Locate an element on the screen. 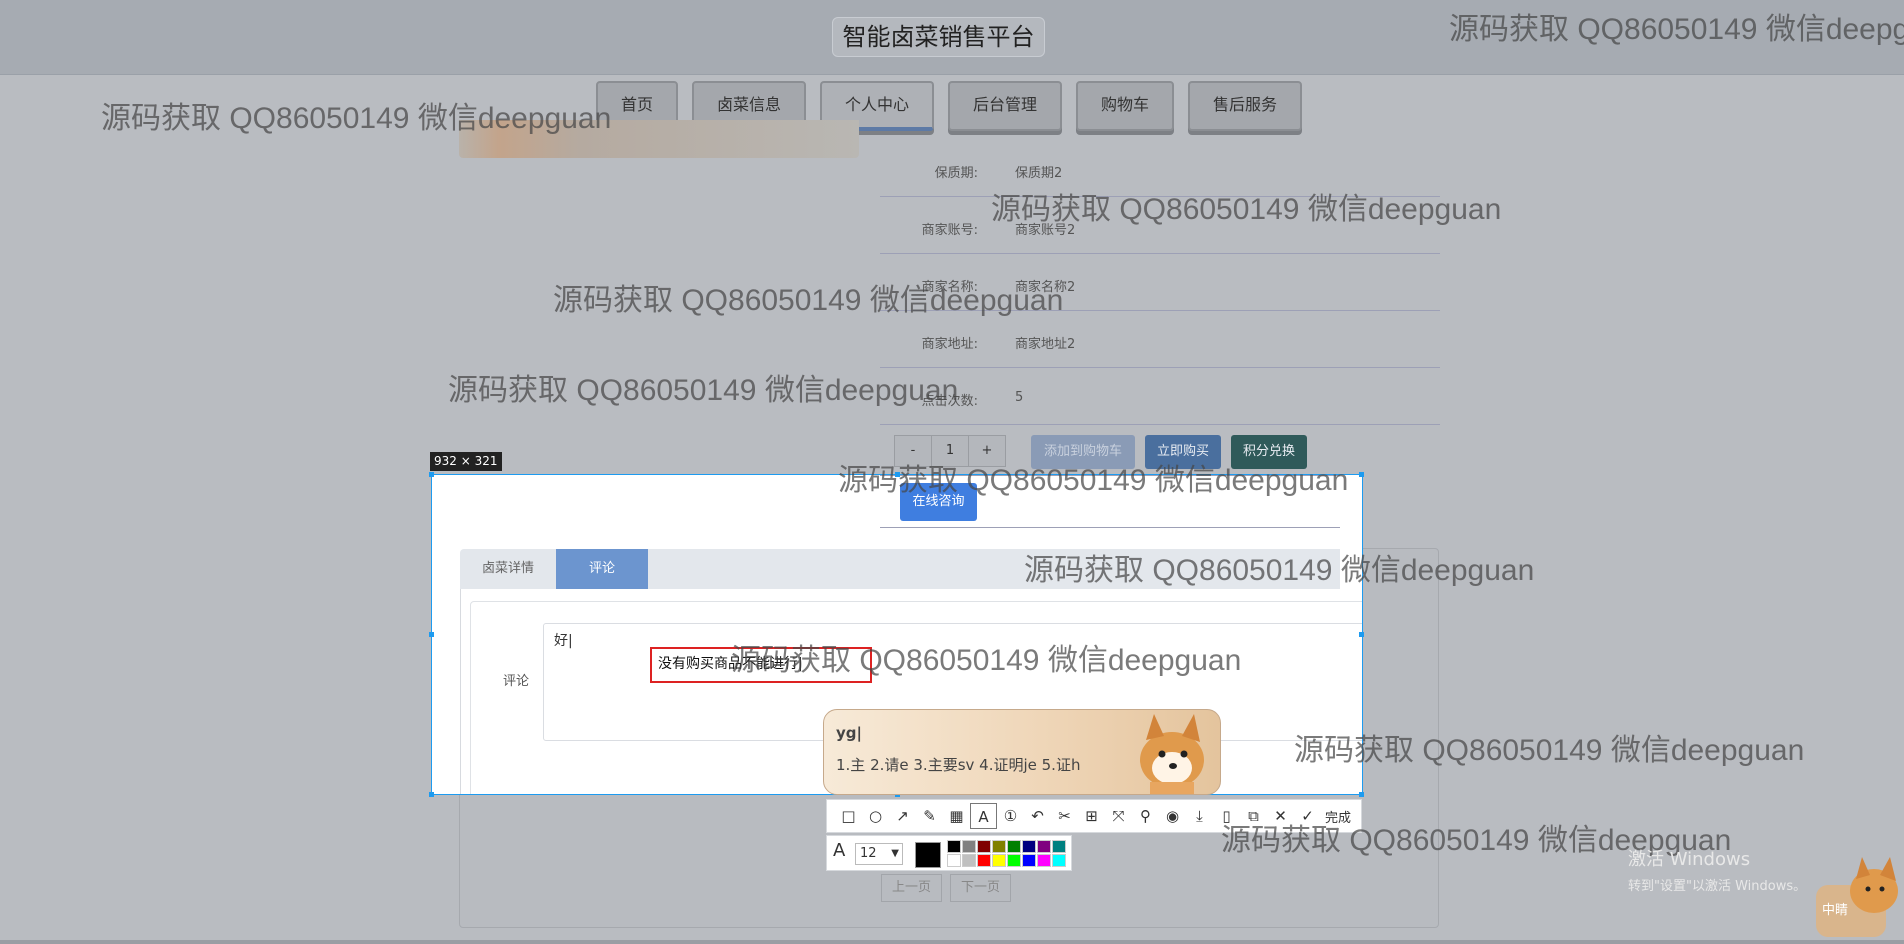 The width and height of the screenshot is (1904, 944). scroll-icon: ⤧ is located at coordinates (1118, 816).